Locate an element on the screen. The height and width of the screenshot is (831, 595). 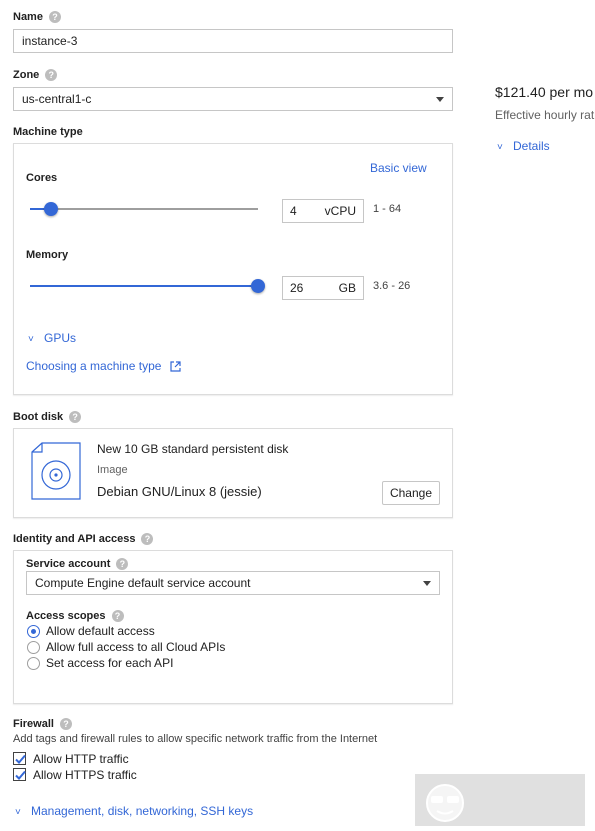
https-label: Allow HTTPS traffic is located at coordinates (85, 775).